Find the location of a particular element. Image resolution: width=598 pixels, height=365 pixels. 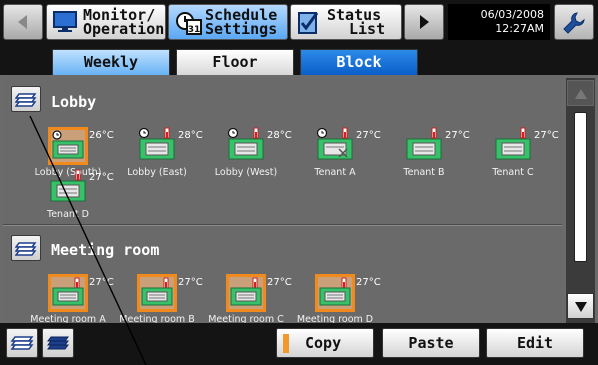

unit-lobby-west: 28°C Lobby (West) is located at coordinates (246, 152).